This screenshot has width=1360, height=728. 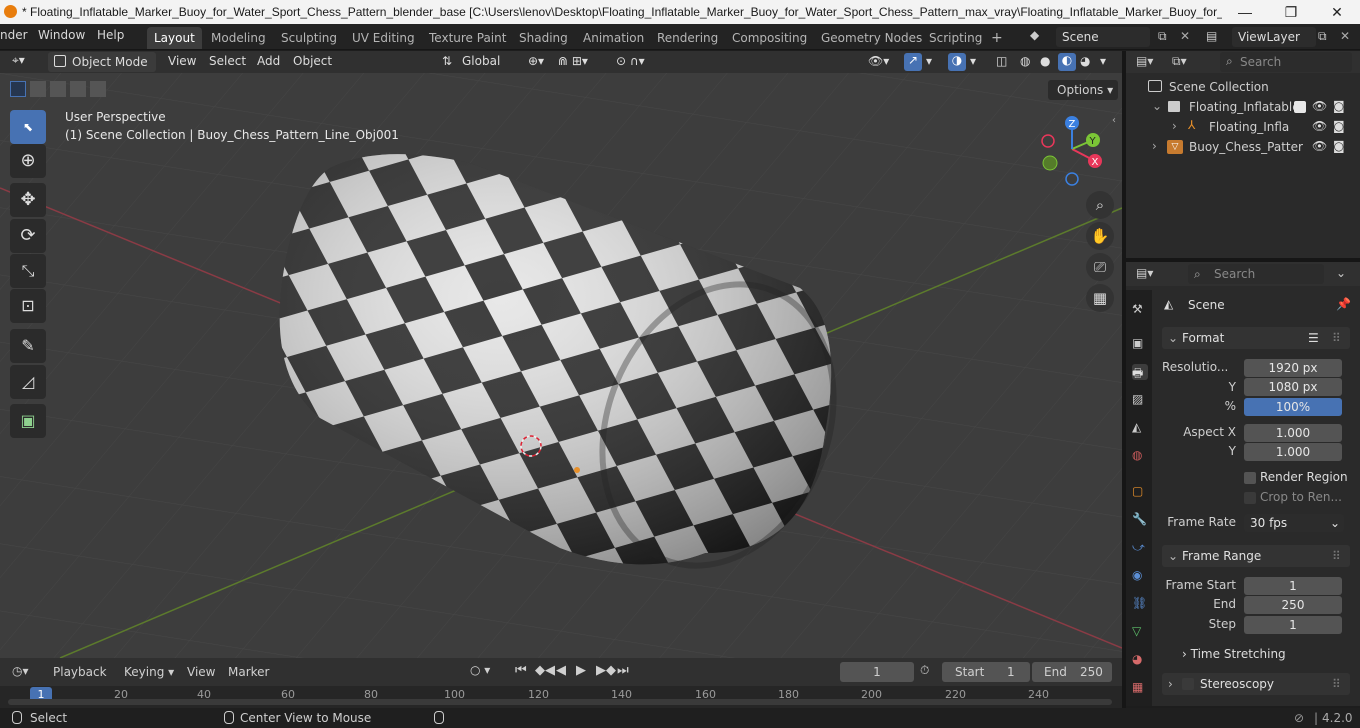 What do you see at coordinates (1293, 625) in the screenshot?
I see `frame-step-field: 1` at bounding box center [1293, 625].